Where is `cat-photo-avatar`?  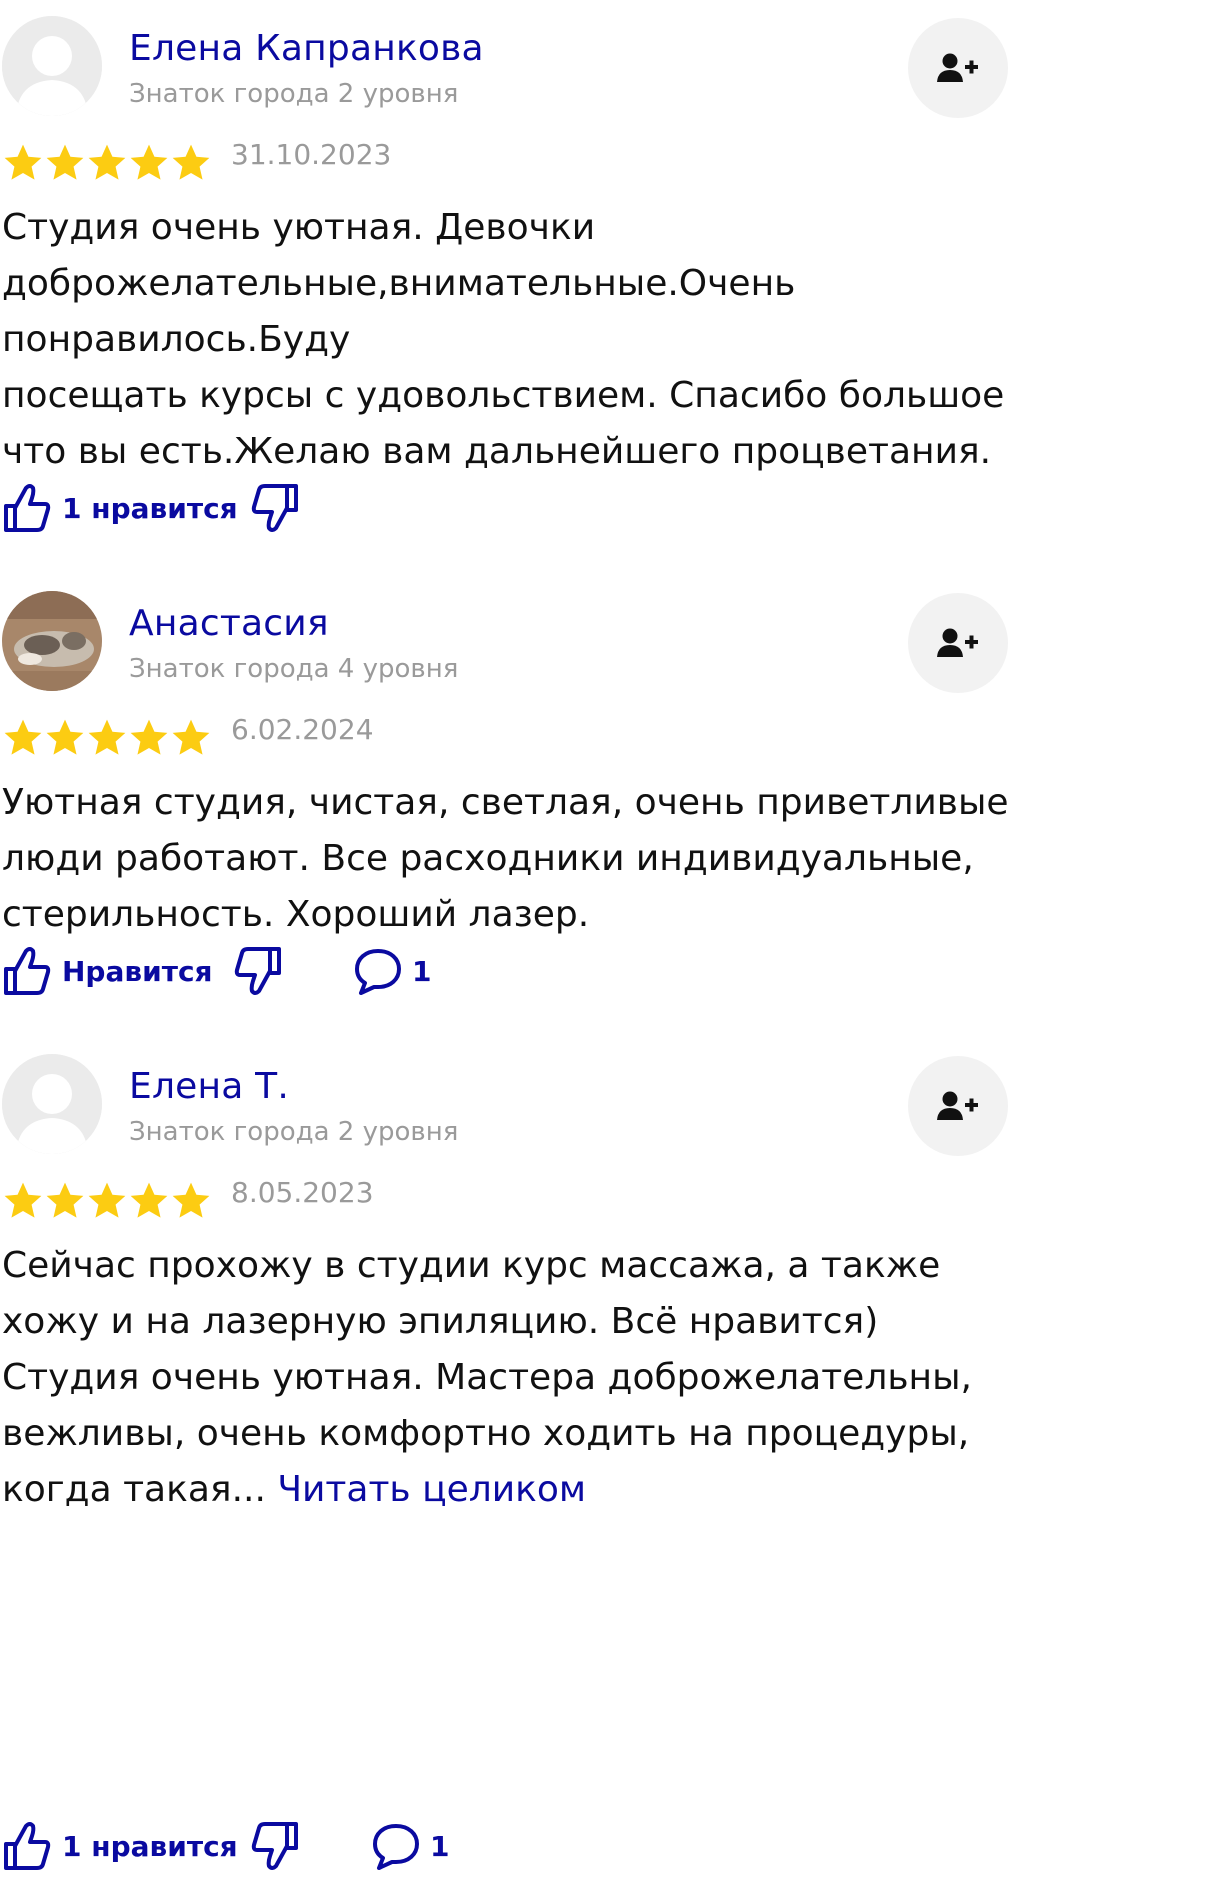 cat-photo-avatar is located at coordinates (52, 641).